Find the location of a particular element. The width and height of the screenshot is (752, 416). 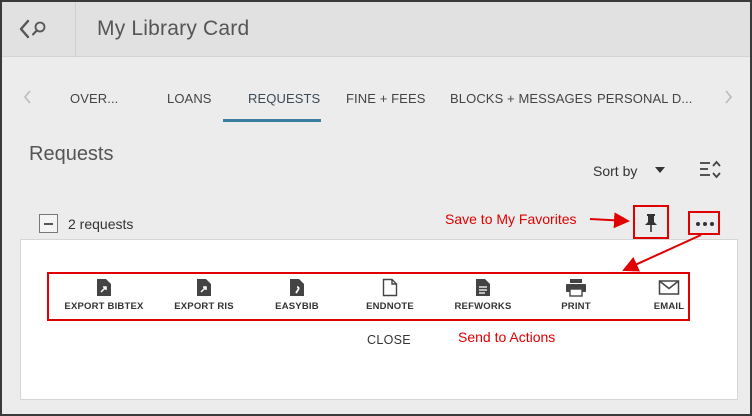

print-icon is located at coordinates (576, 288).